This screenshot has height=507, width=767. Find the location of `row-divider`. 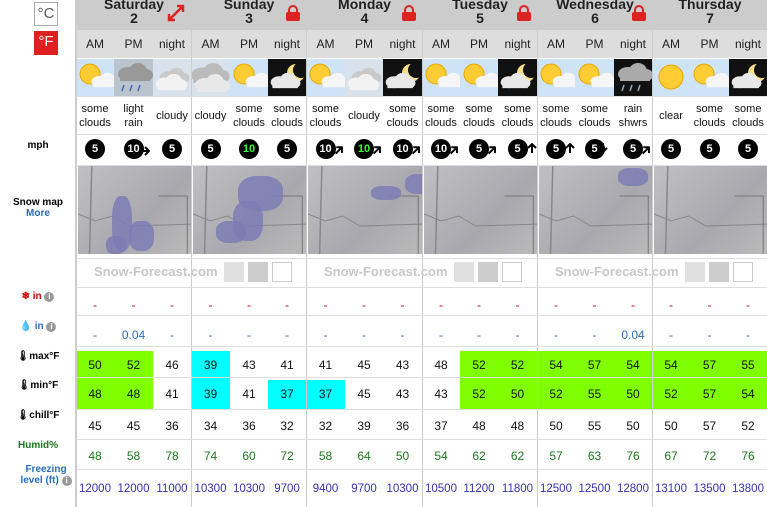

row-divider is located at coordinates (421, 469).